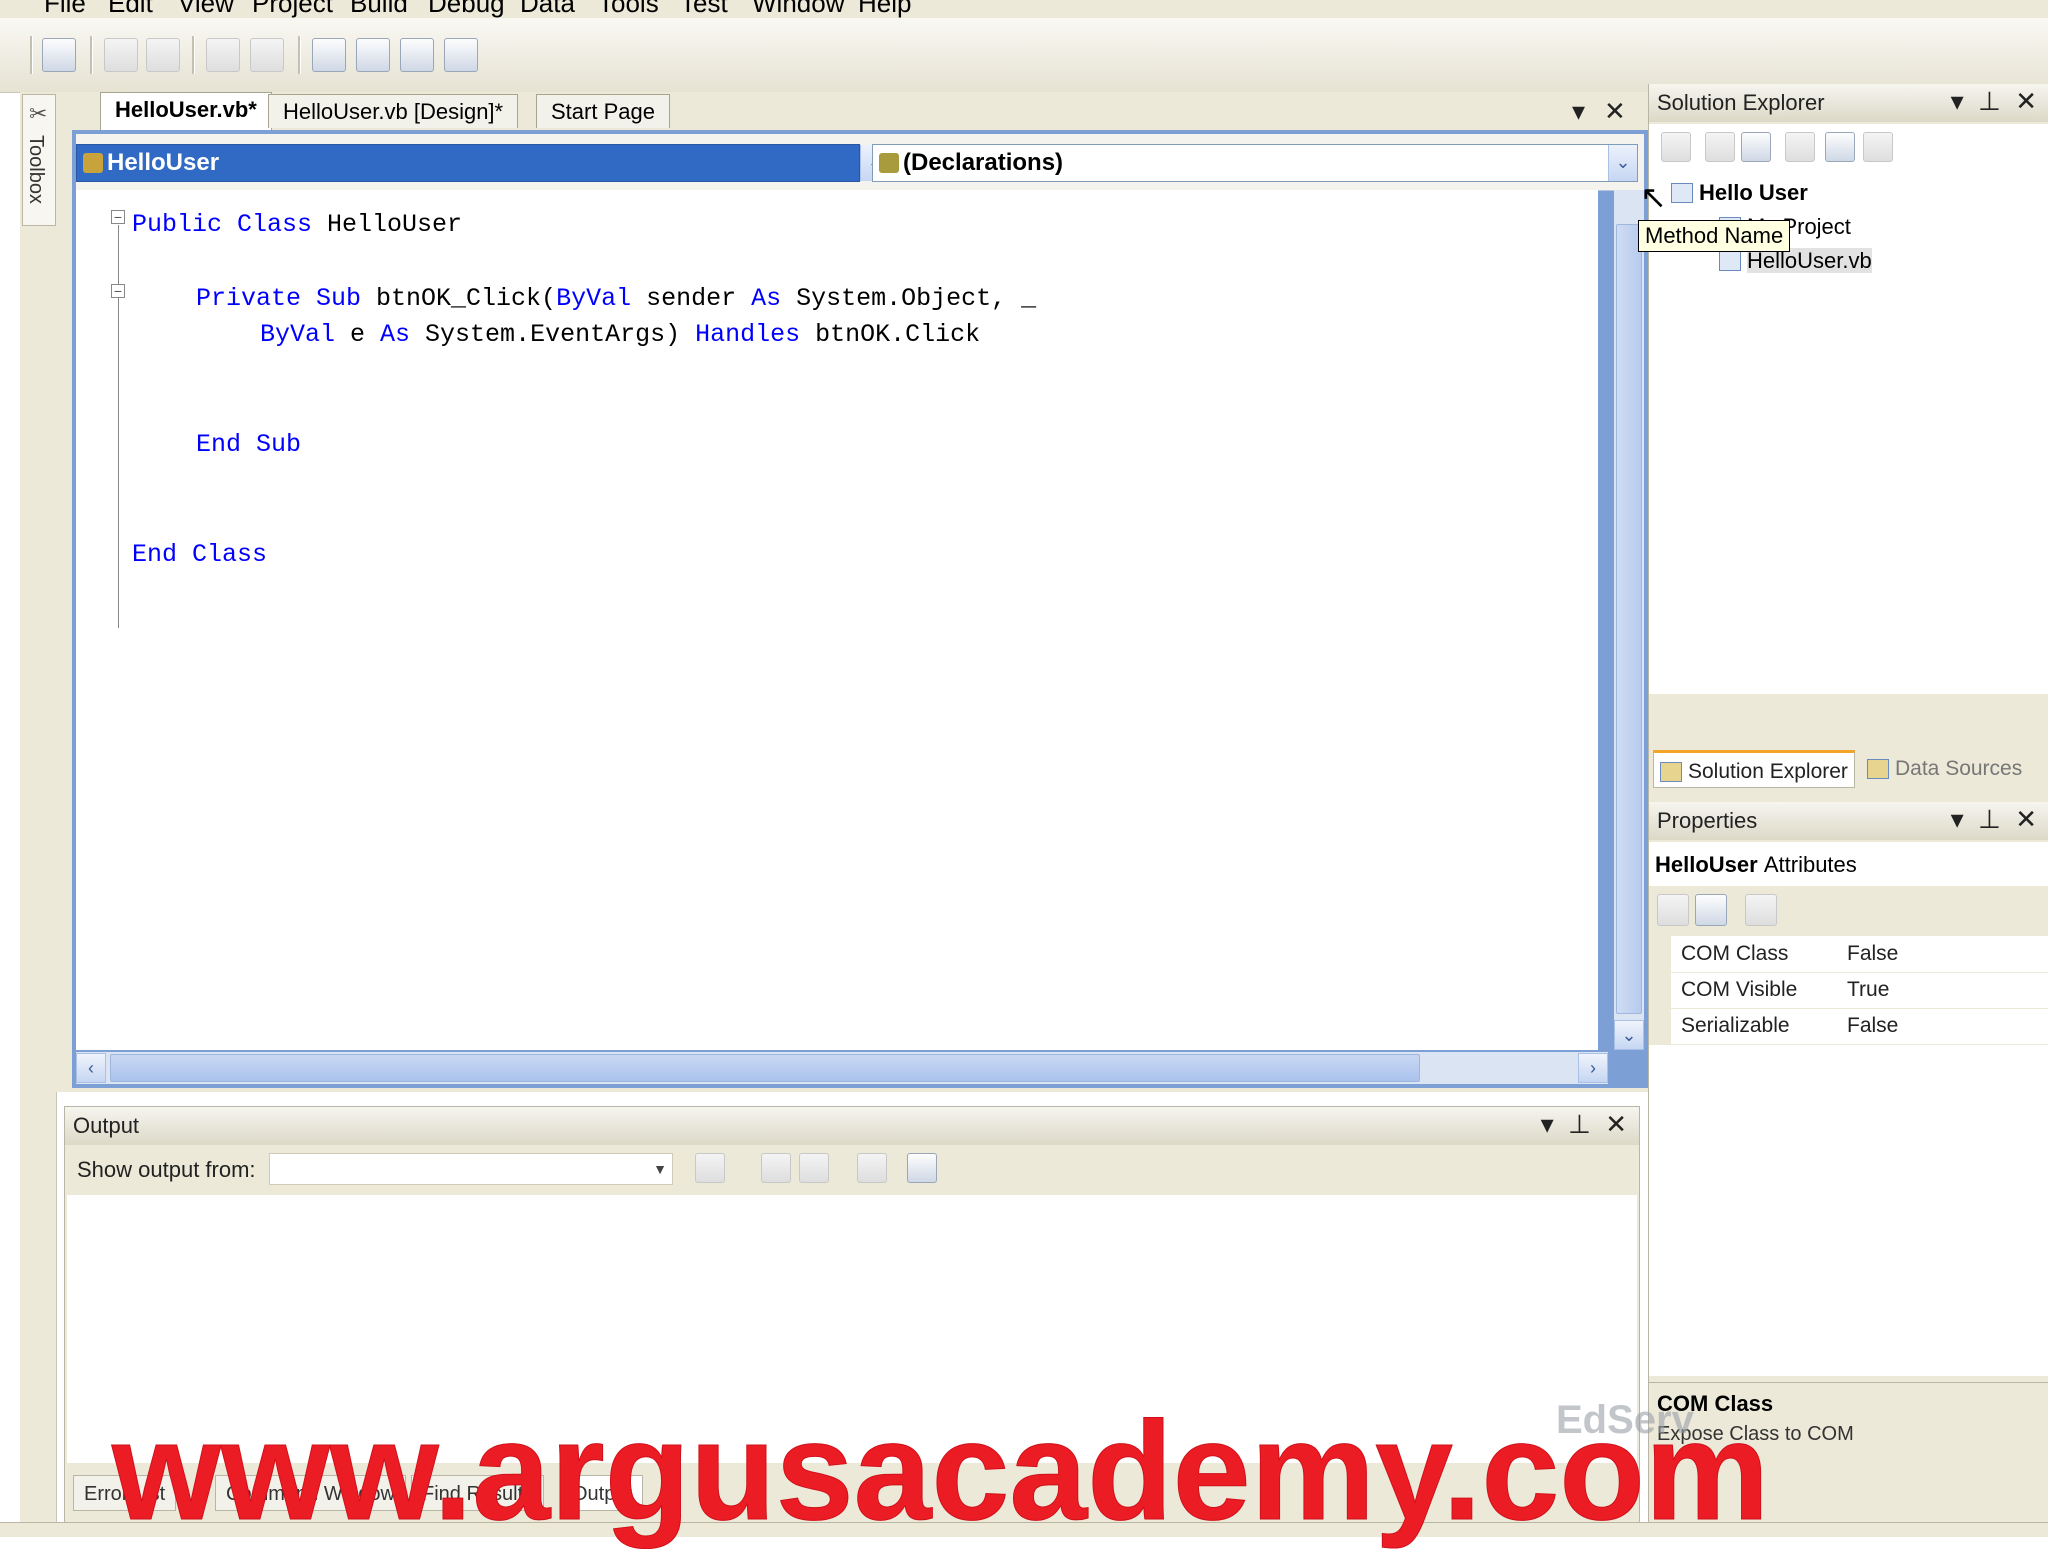 Image resolution: width=2048 pixels, height=1549 pixels. What do you see at coordinates (459, 298) in the screenshot?
I see `code-text: btnOK_Click(` at bounding box center [459, 298].